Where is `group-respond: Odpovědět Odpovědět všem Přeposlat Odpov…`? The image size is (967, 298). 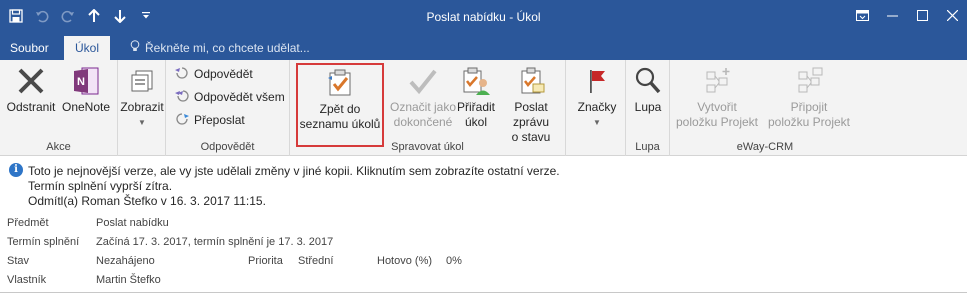 group-respond: Odpovědět Odpovědět všem Přeposlat Odpov… is located at coordinates (228, 108).